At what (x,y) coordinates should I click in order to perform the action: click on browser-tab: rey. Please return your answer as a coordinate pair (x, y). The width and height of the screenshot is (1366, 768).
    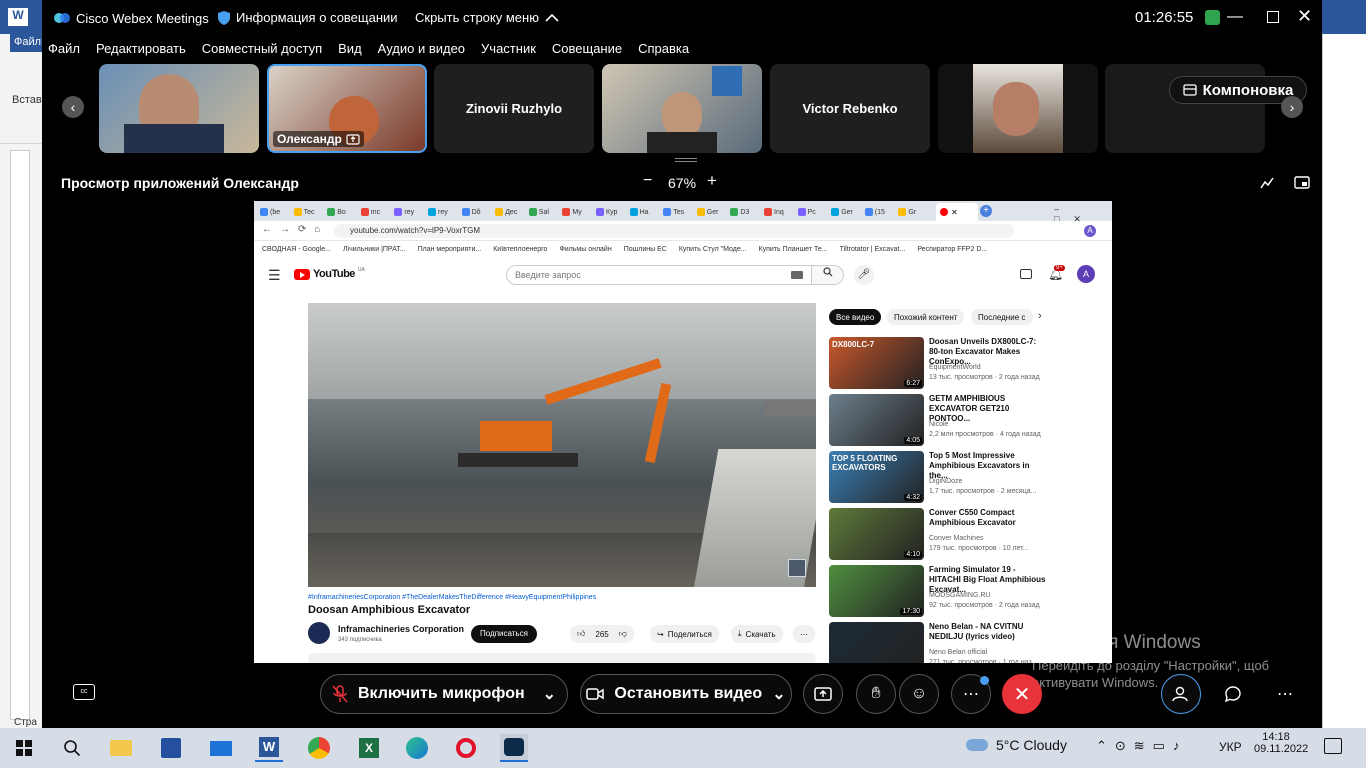
    Looking at the image, I should click on (438, 212).